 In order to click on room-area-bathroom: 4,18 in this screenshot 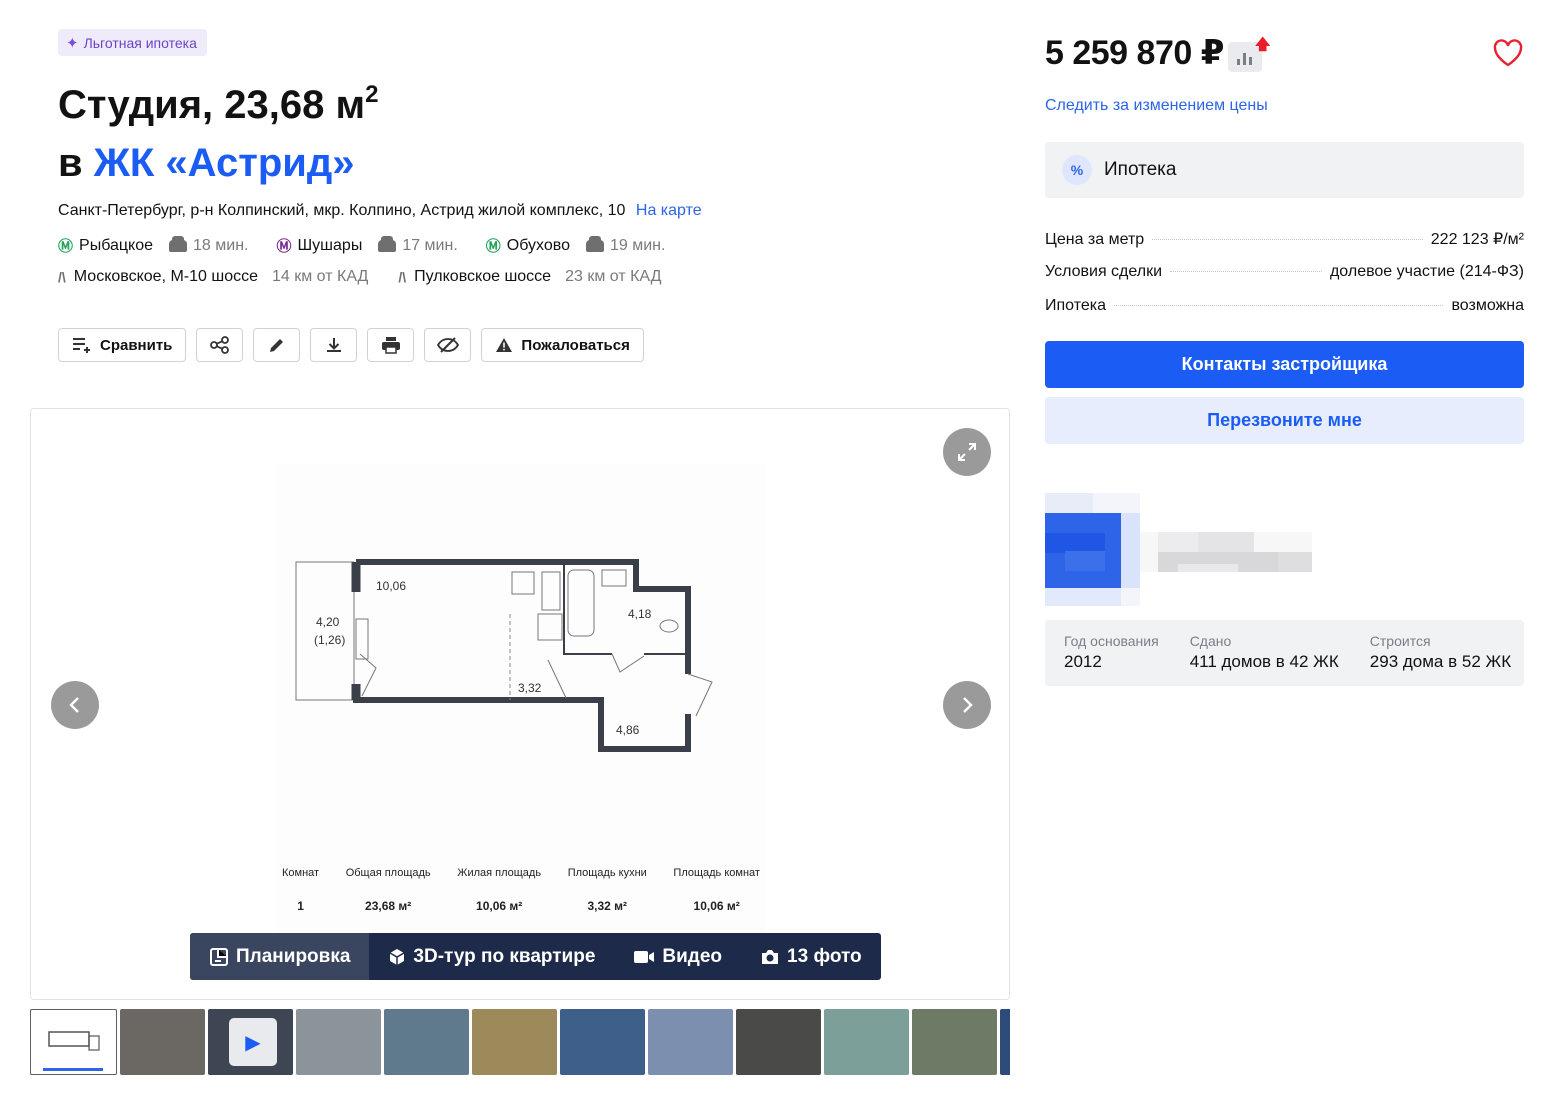, I will do `click(640, 614)`.